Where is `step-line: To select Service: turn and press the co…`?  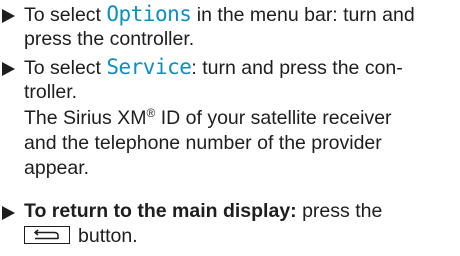
step-line: To select Service: turn and press the co… is located at coordinates (213, 67).